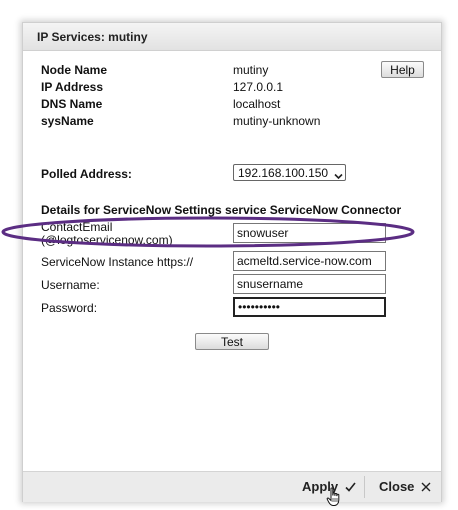  What do you see at coordinates (350, 488) in the screenshot?
I see `checkmark-icon` at bounding box center [350, 488].